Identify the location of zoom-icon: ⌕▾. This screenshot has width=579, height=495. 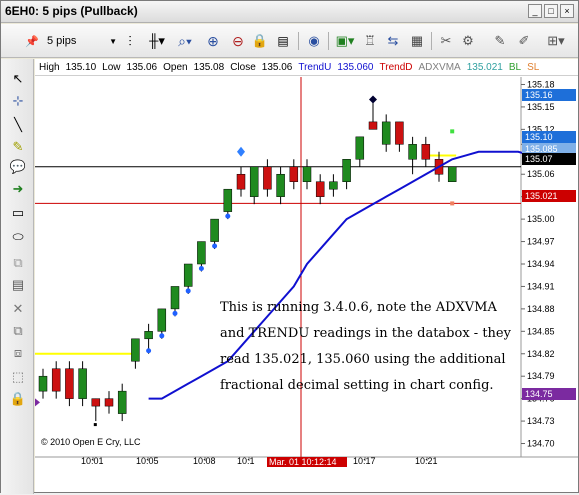
(185, 41).